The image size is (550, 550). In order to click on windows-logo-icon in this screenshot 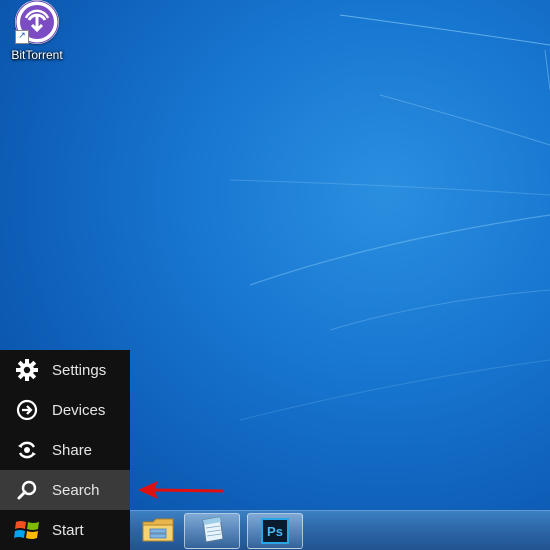, I will do `click(27, 530)`.